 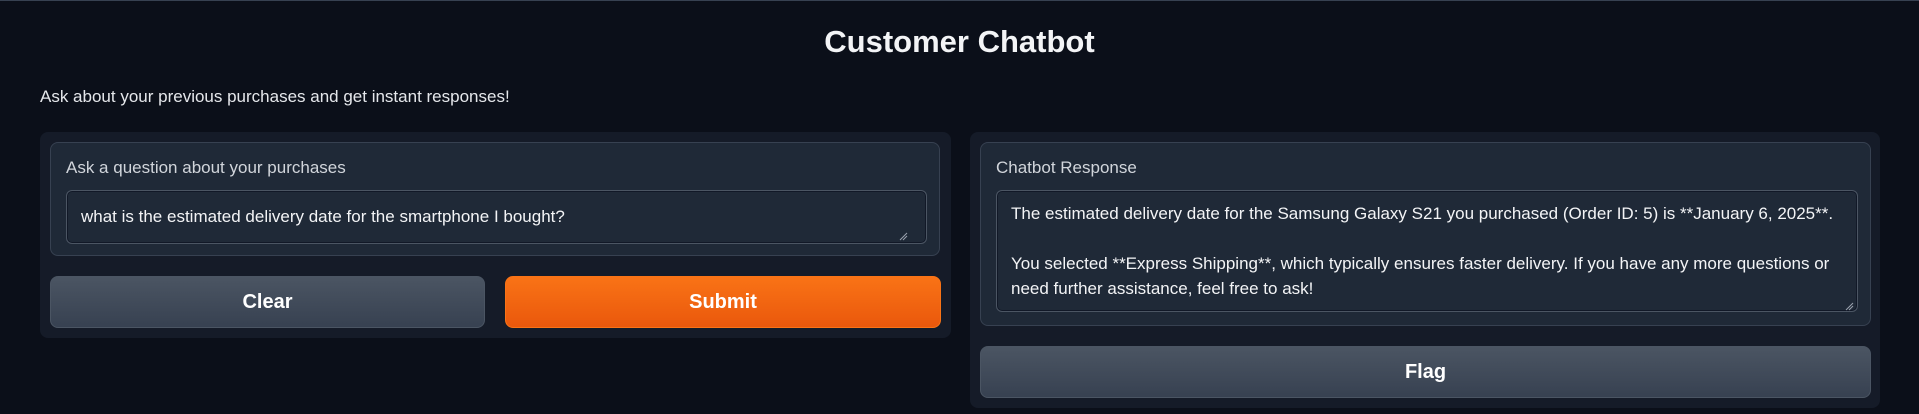 What do you see at coordinates (1066, 167) in the screenshot?
I see `response-label: Chatbot Response` at bounding box center [1066, 167].